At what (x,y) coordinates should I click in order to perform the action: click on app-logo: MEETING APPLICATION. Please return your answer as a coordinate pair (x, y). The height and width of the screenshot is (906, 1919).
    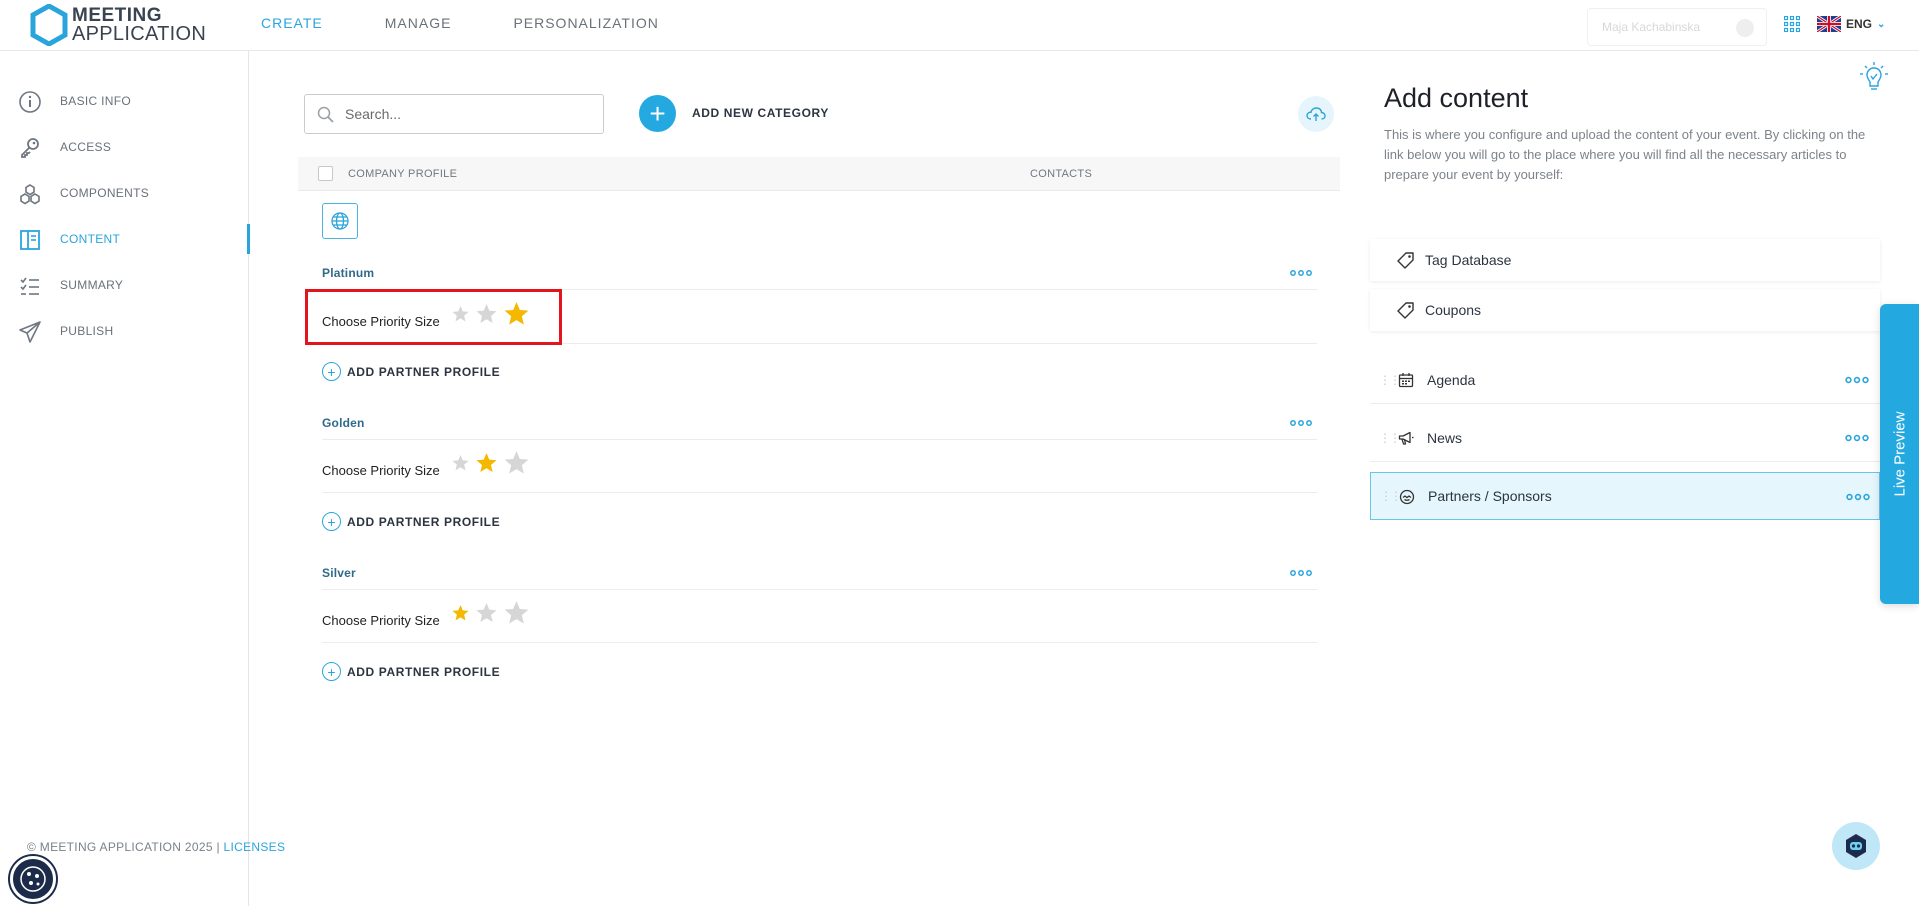
    Looking at the image, I should click on (120, 25).